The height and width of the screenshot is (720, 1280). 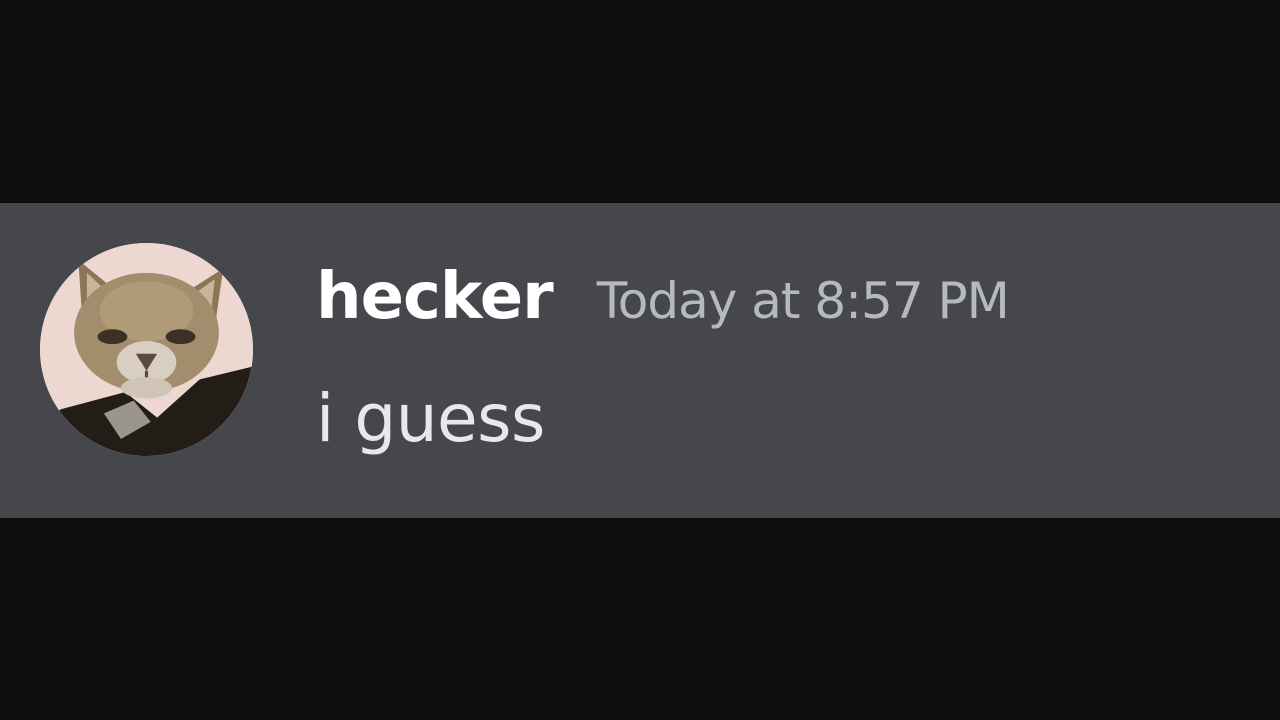 What do you see at coordinates (435, 297) in the screenshot?
I see `username: hecker` at bounding box center [435, 297].